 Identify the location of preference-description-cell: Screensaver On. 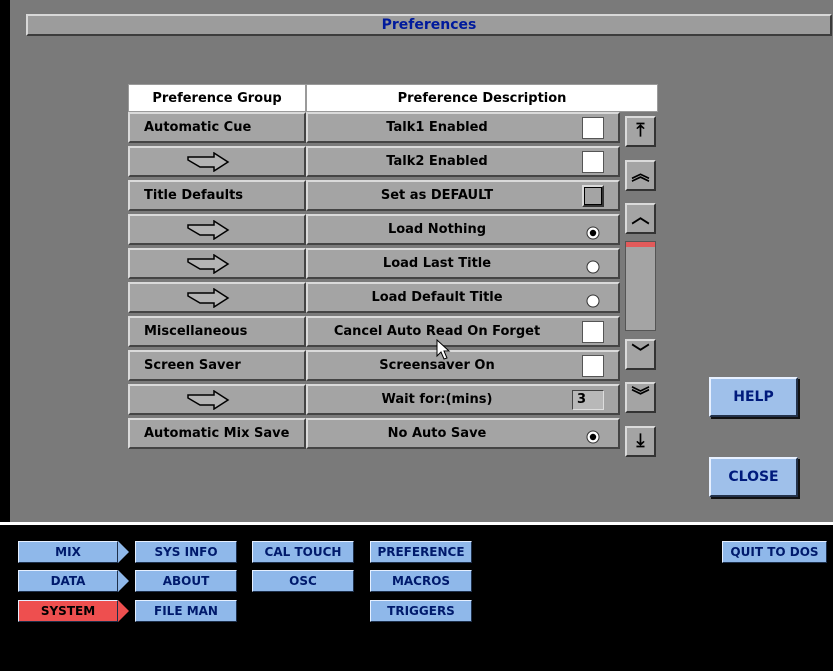
(463, 365).